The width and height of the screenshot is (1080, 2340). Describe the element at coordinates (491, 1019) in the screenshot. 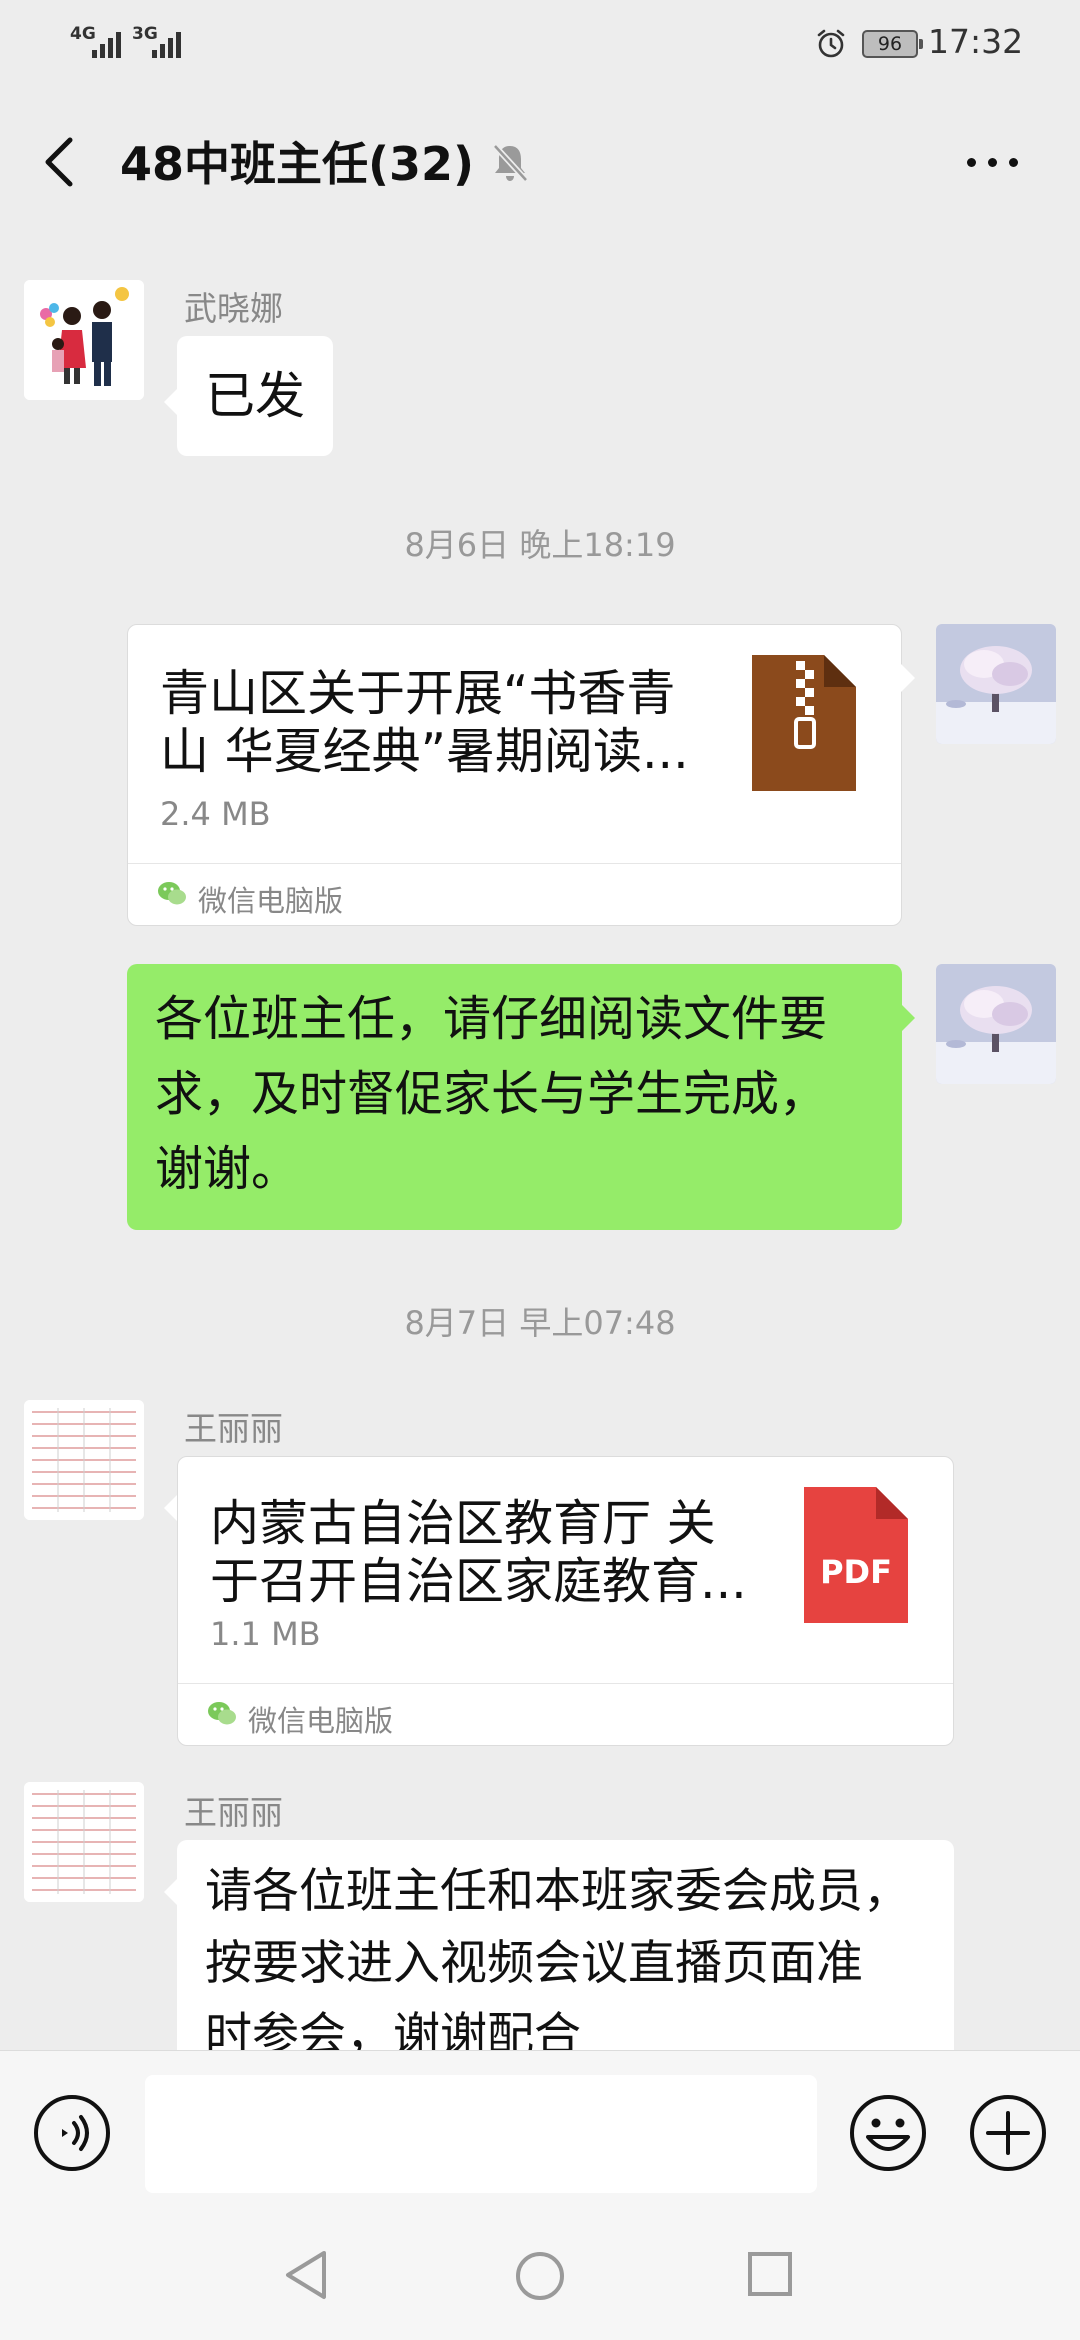

I see `message-line1: 各位班主任，请仔细阅读文件要` at that location.